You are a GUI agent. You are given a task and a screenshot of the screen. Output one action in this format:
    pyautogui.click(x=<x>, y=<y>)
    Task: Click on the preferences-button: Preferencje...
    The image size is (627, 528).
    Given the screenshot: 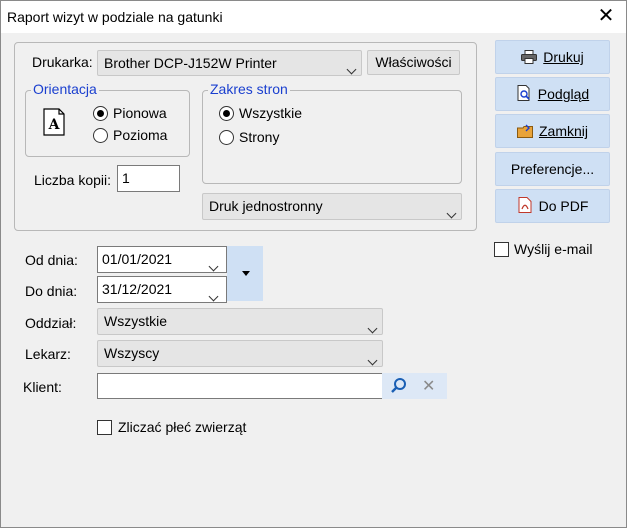 What is the action you would take?
    pyautogui.click(x=552, y=169)
    